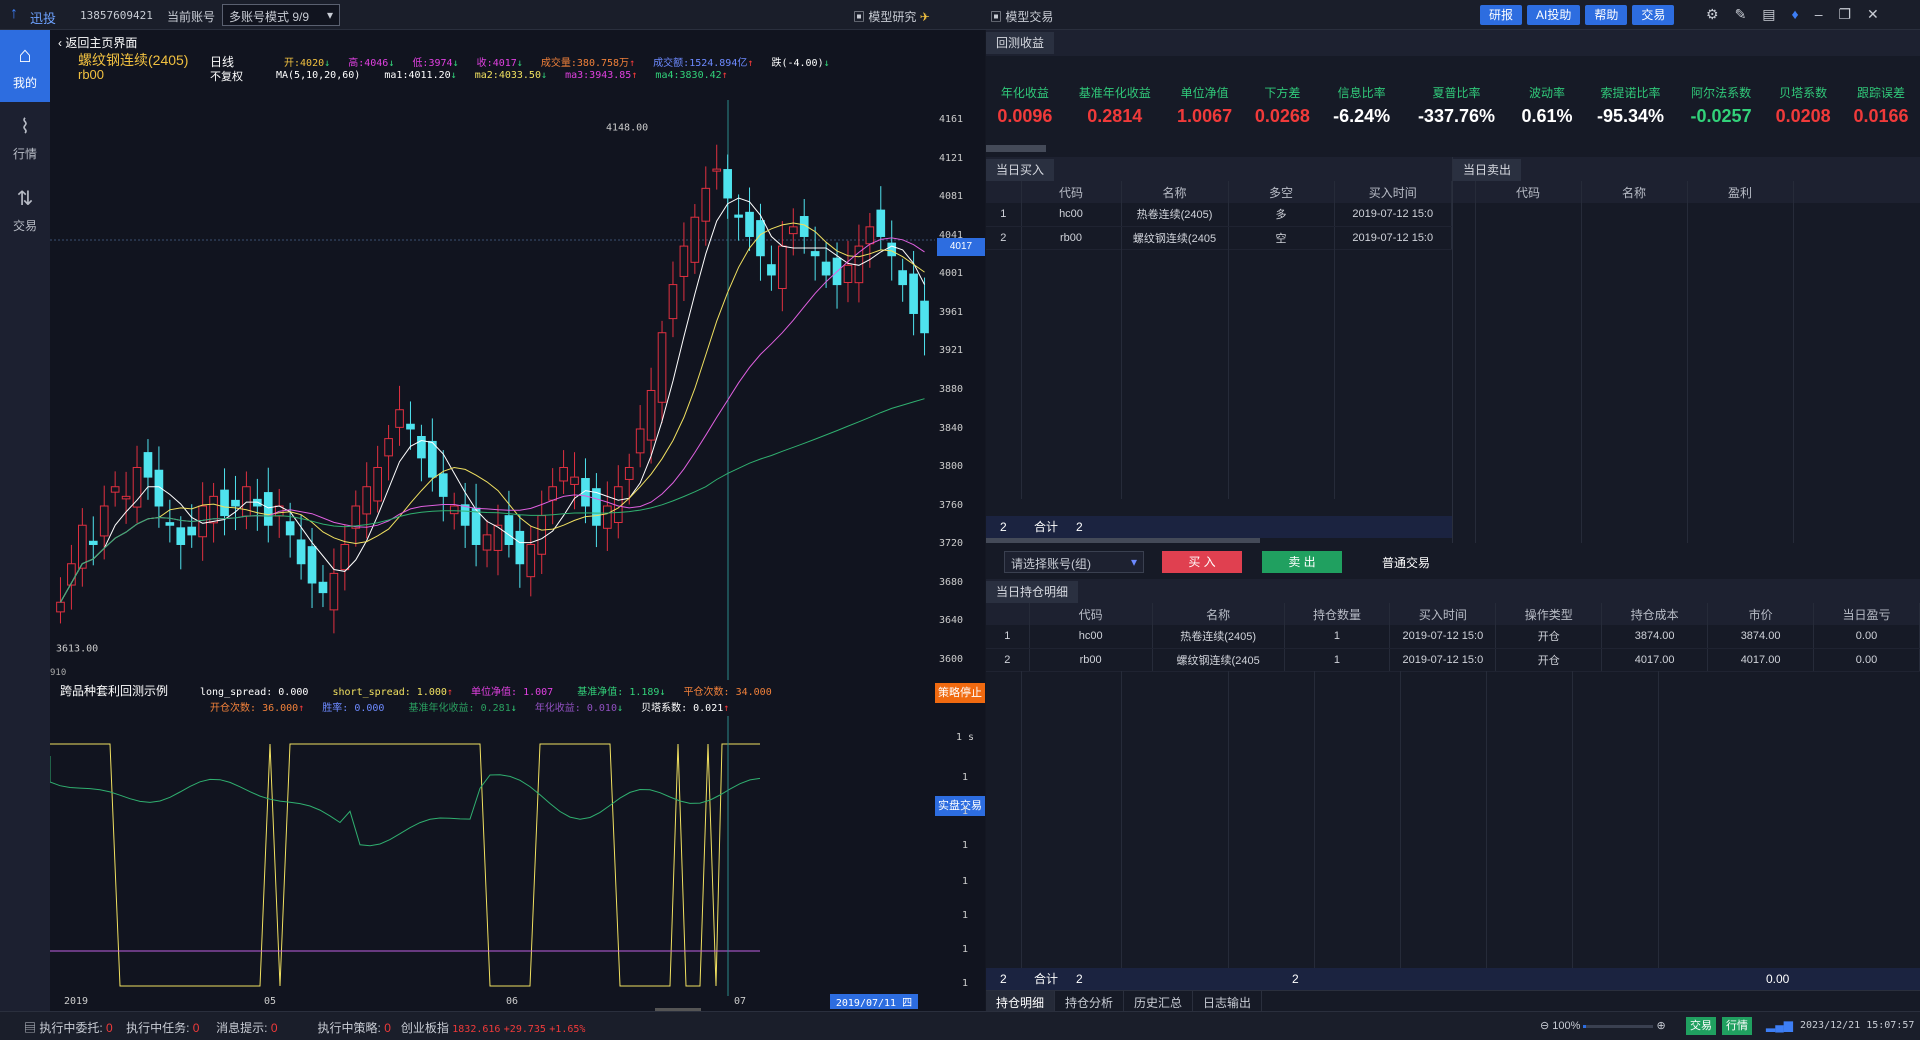 This screenshot has width=1920, height=1040. I want to click on cell: 螺纹钢连续(2405, so click(1175, 238).